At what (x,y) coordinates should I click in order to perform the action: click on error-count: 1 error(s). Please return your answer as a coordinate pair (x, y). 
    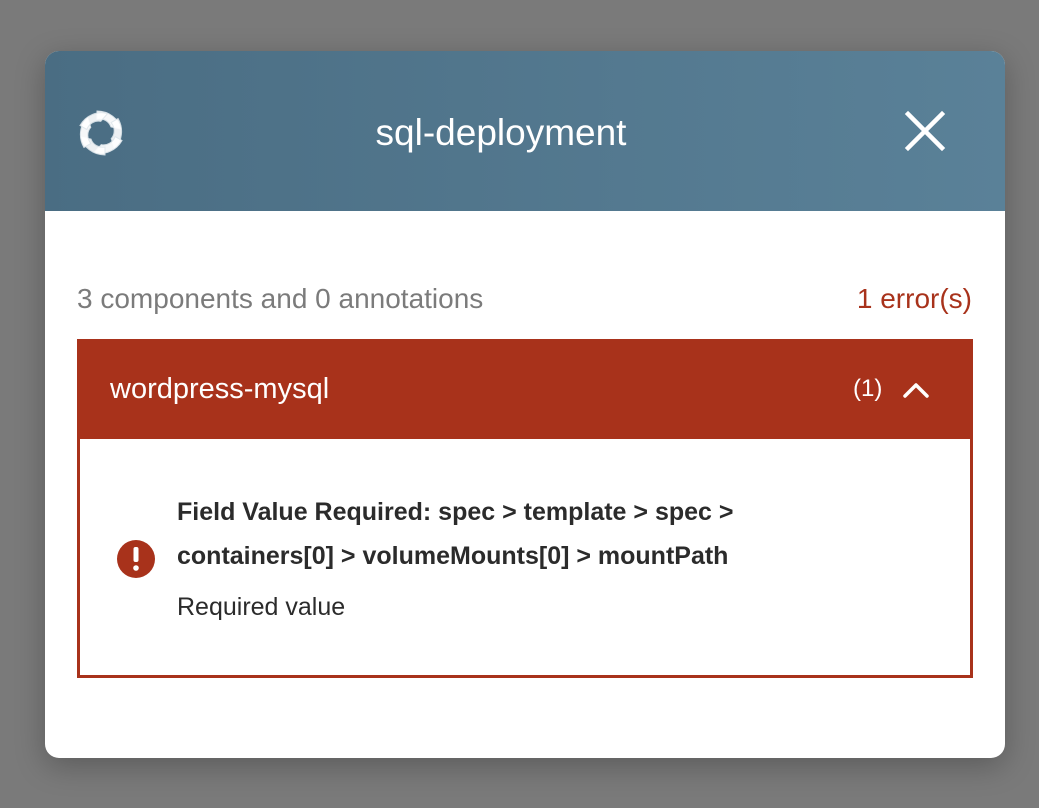
    Looking at the image, I should click on (914, 298).